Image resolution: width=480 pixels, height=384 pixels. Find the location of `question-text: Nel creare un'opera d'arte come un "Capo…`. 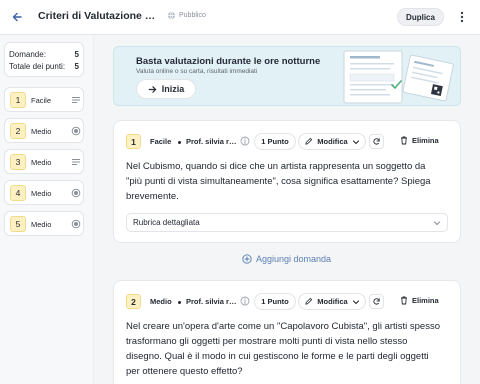

question-text: Nel creare un'opera d'arte come un "Capo… is located at coordinates (283, 349).